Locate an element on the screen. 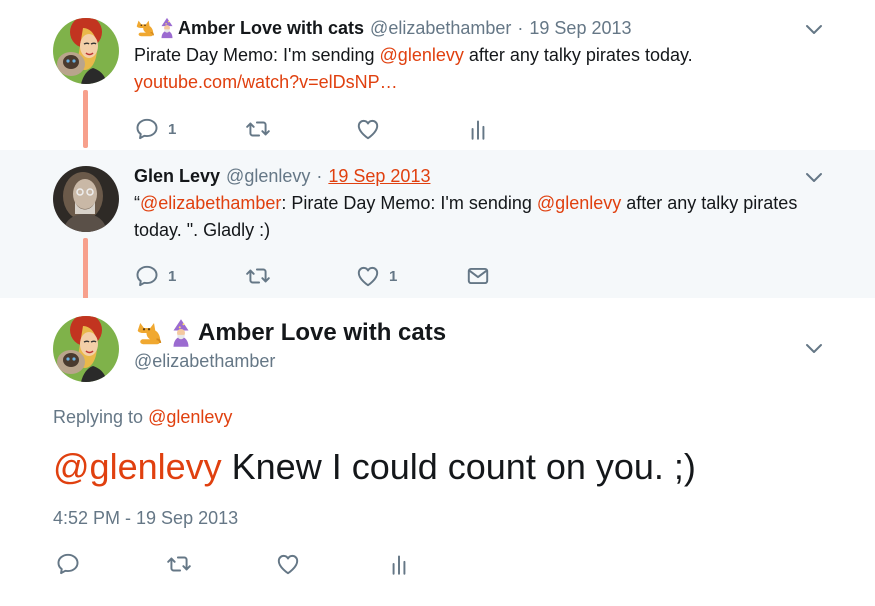 The image size is (875, 606). like-button: 1 is located at coordinates (376, 276).